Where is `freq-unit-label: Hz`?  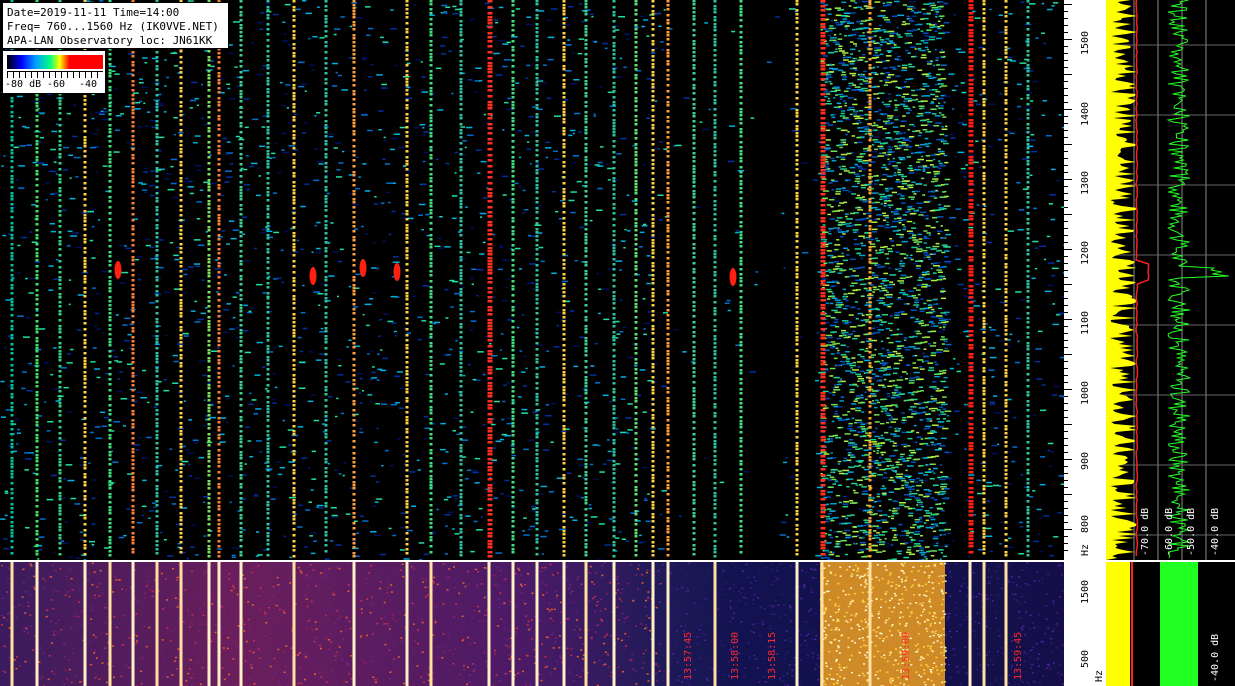 freq-unit-label: Hz is located at coordinates (1085, 549).